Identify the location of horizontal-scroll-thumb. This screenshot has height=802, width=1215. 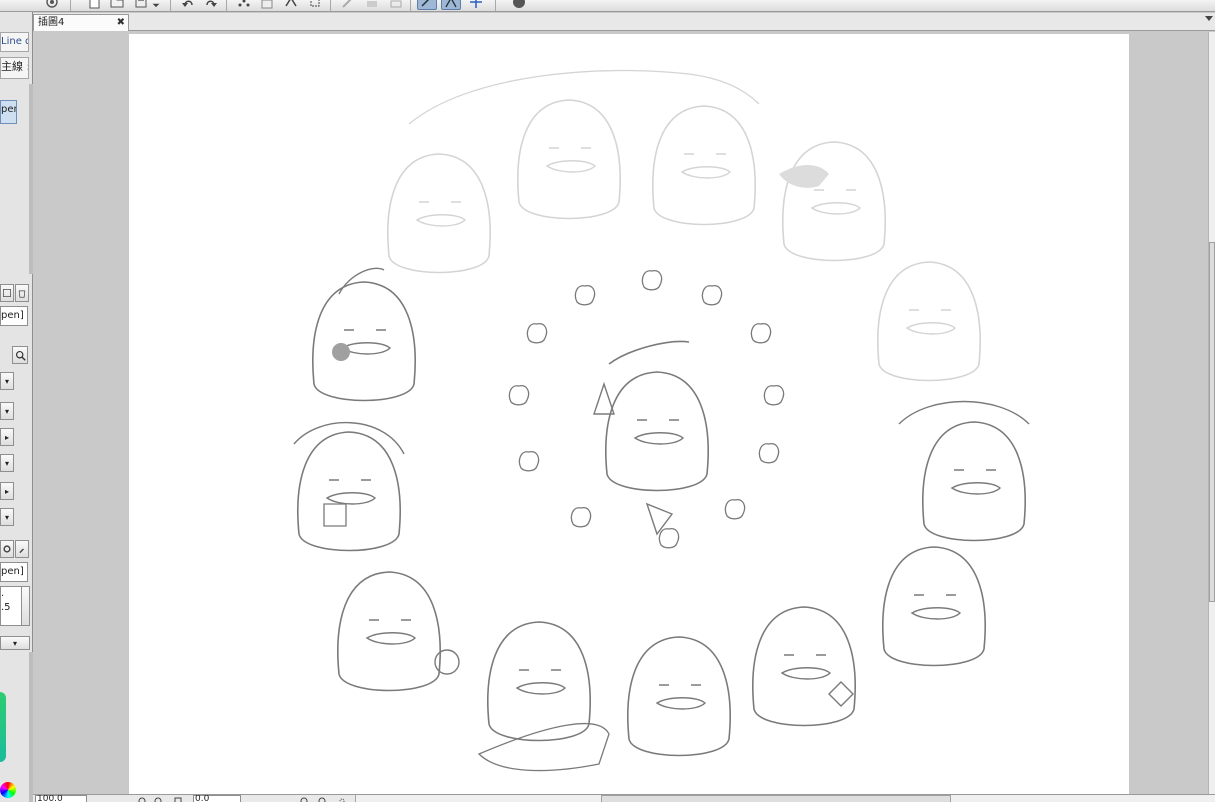
(776, 798).